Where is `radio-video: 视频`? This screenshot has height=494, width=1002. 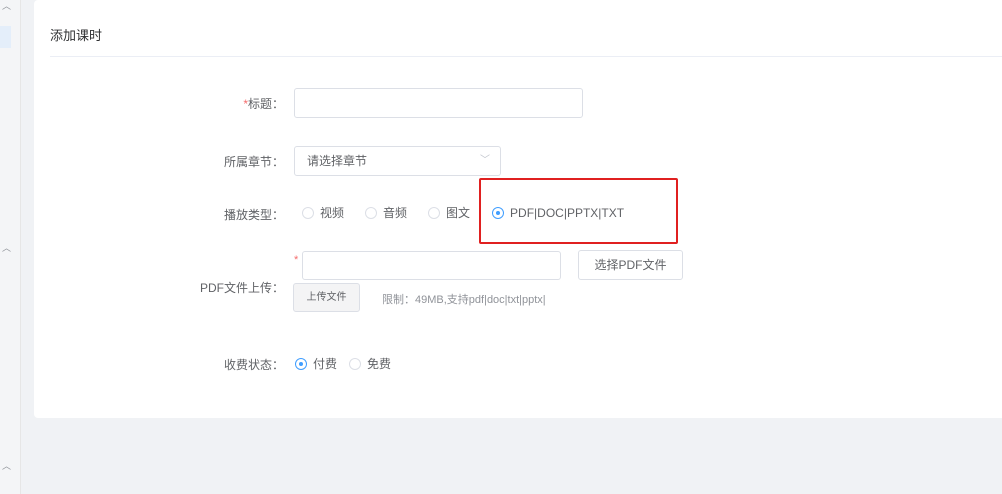 radio-video: 视频 is located at coordinates (323, 212).